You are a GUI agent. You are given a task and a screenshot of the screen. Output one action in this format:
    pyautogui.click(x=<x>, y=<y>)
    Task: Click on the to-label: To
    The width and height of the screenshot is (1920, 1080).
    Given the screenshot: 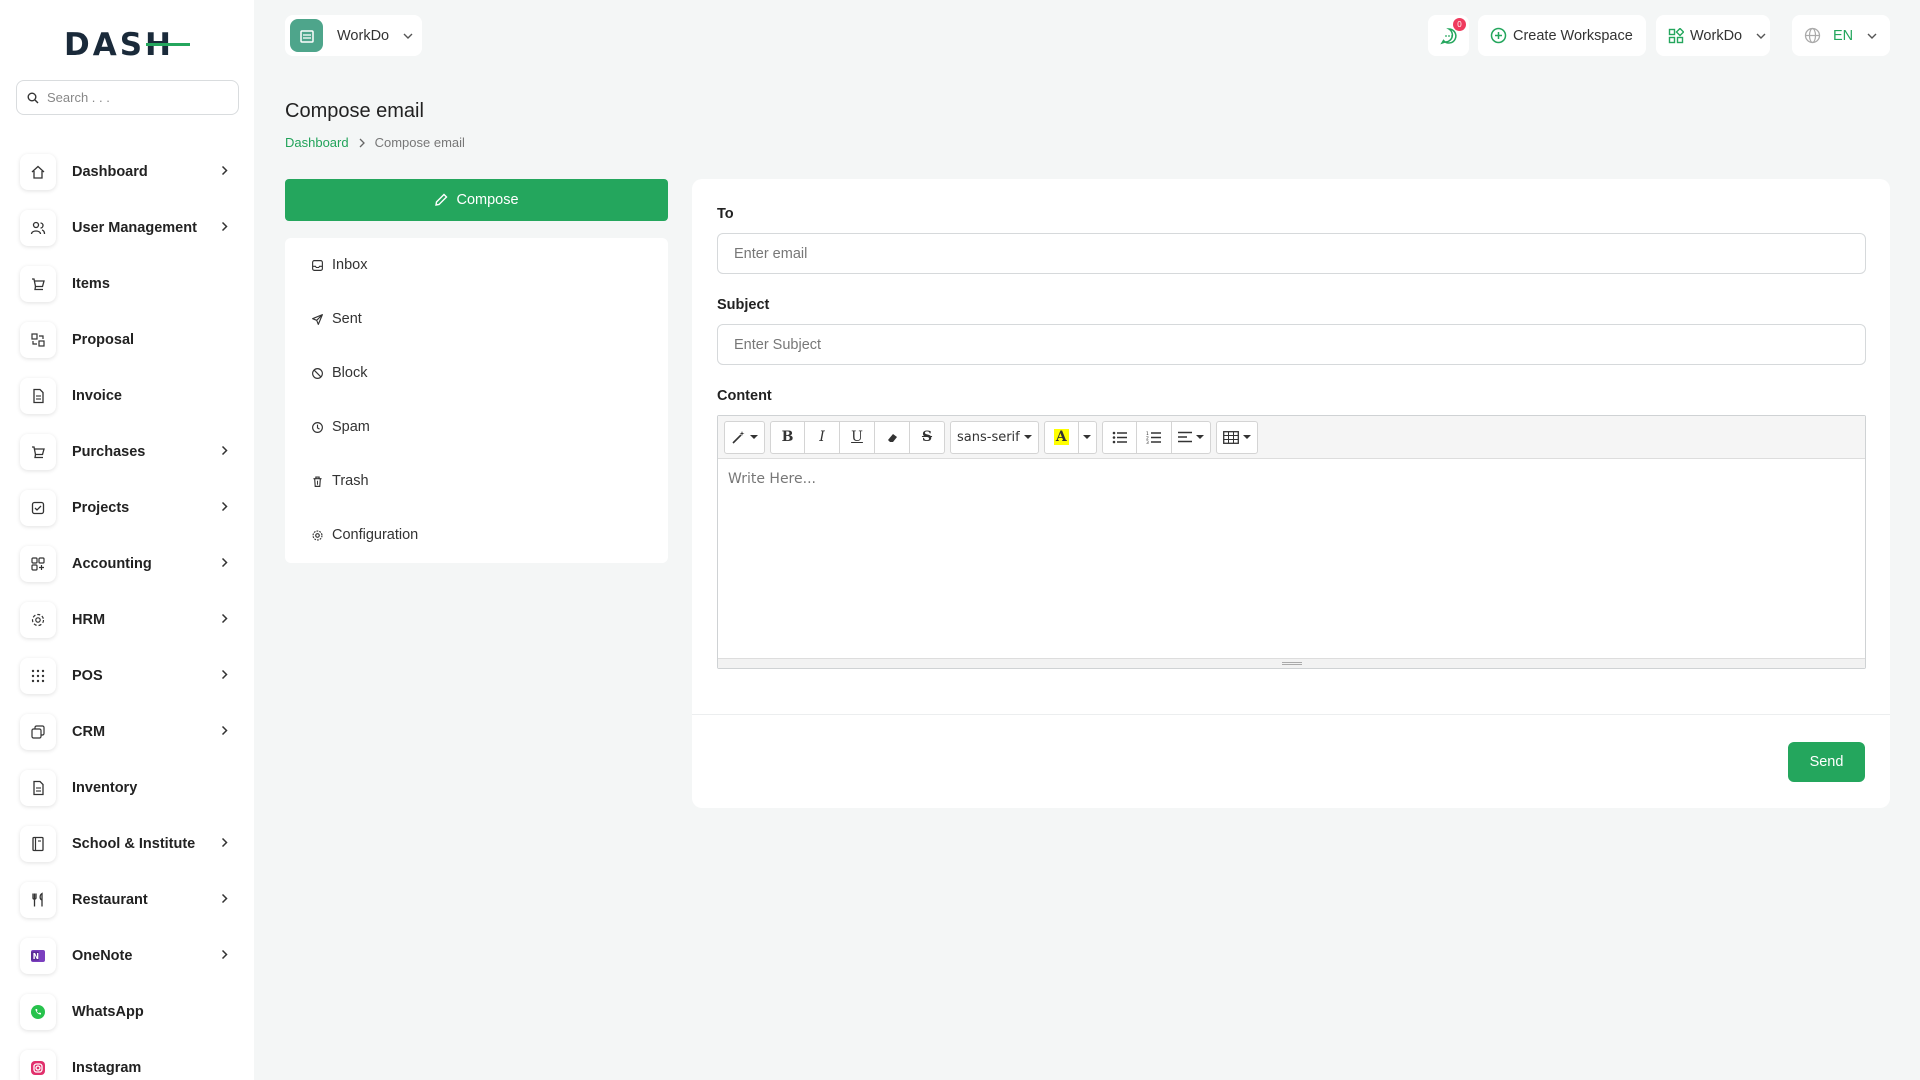 What is the action you would take?
    pyautogui.click(x=725, y=214)
    